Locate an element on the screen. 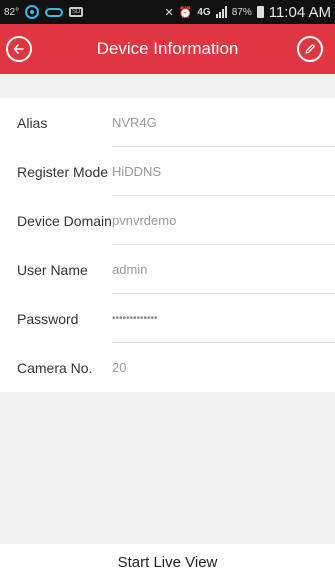 This screenshot has width=335, height=580. signal-strength-icon is located at coordinates (221, 12).